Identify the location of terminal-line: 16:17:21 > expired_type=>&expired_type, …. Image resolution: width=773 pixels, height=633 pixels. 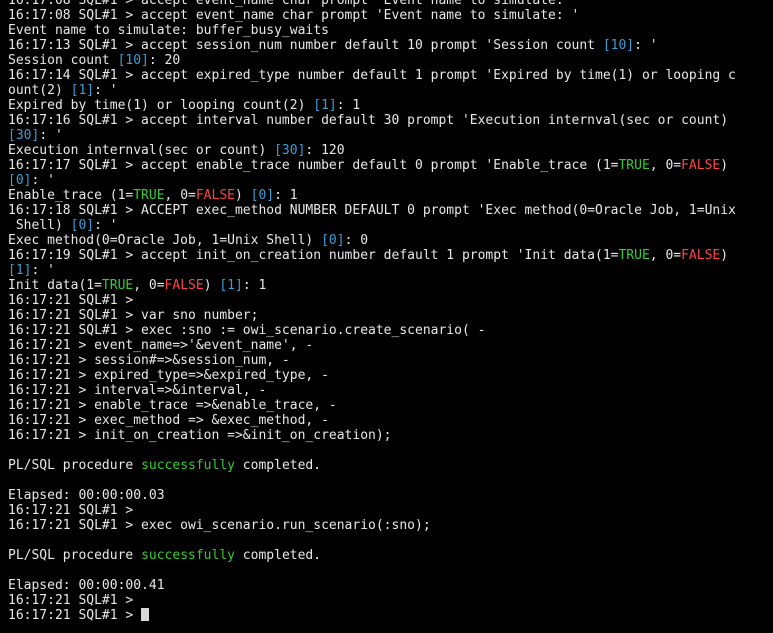
(383, 375).